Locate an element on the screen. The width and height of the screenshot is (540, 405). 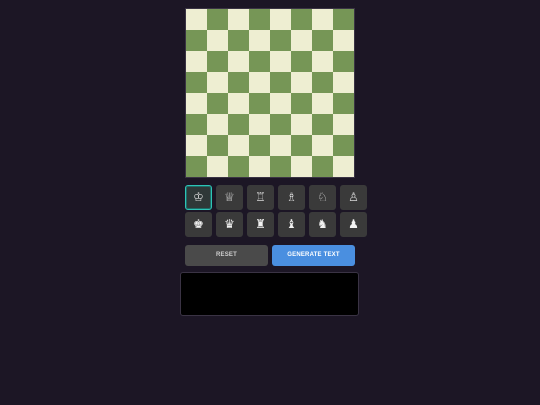
black-knight-button: ♞ is located at coordinates (322, 224).